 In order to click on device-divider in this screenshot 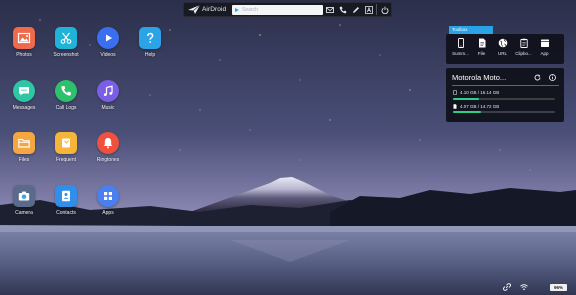, I will do `click(505, 85)`.